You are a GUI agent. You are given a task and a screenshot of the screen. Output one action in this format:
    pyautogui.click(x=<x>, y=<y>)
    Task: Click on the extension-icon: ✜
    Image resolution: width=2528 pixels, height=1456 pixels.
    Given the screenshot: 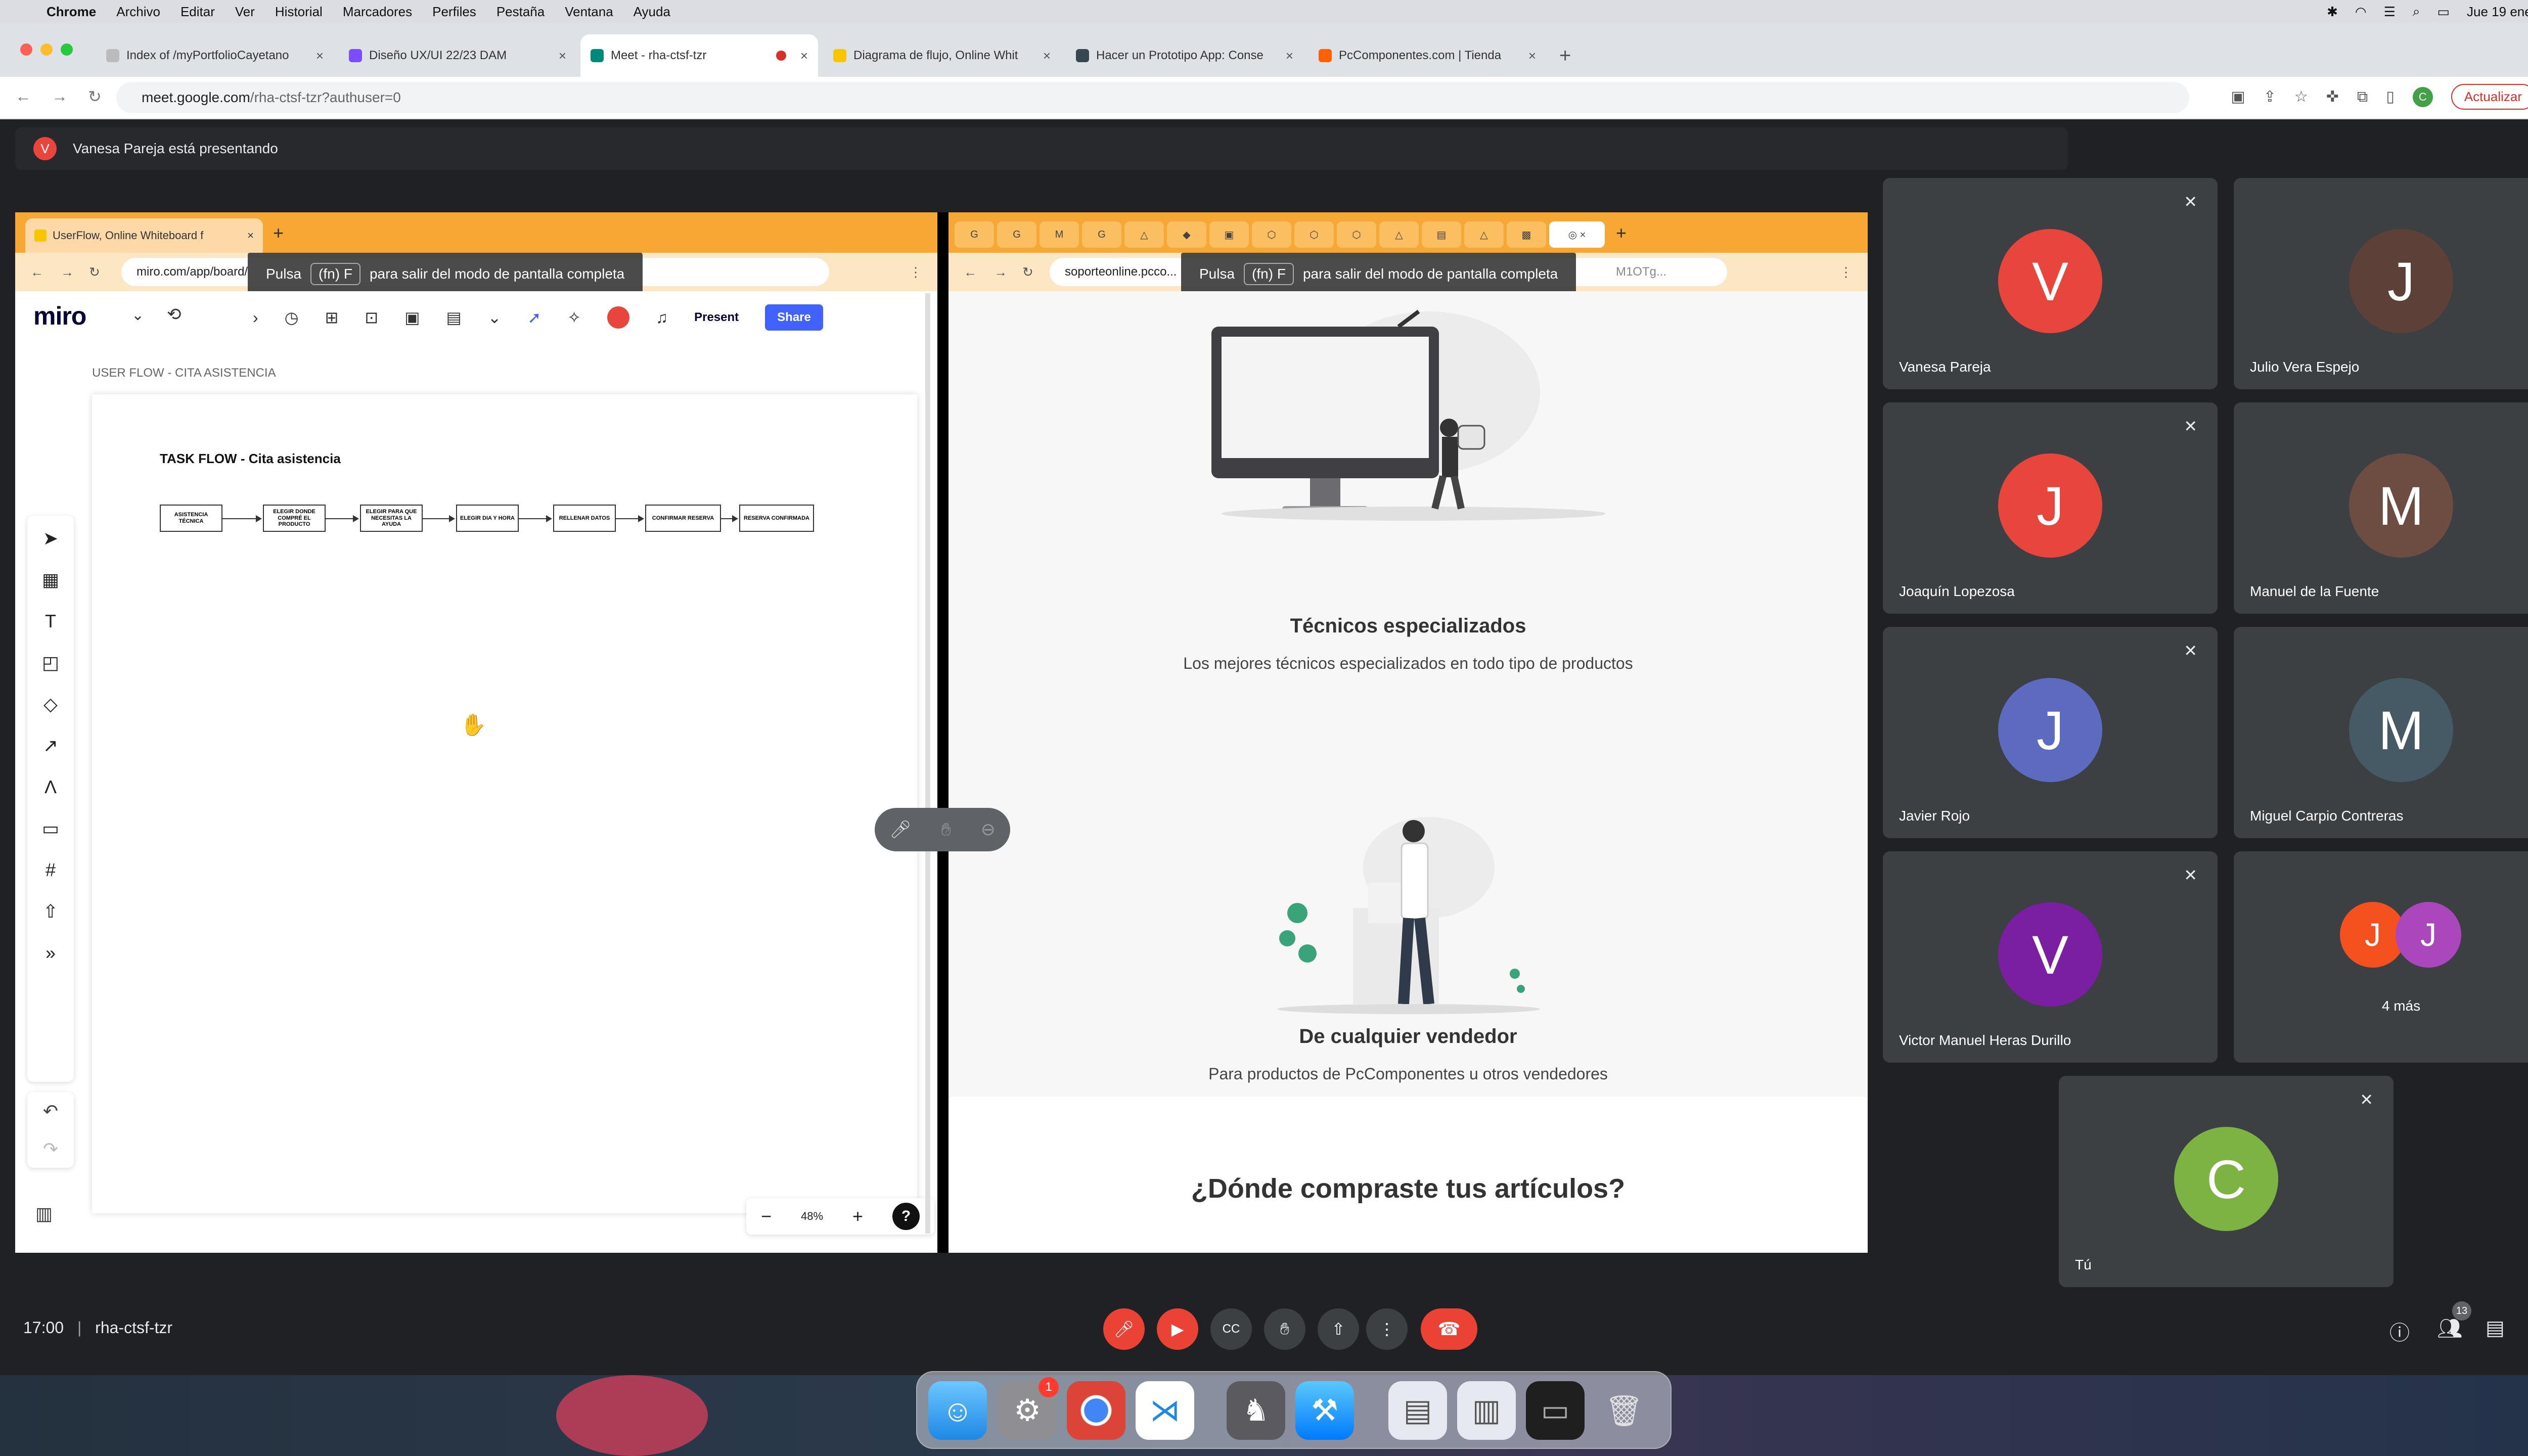 What is the action you would take?
    pyautogui.click(x=2333, y=97)
    